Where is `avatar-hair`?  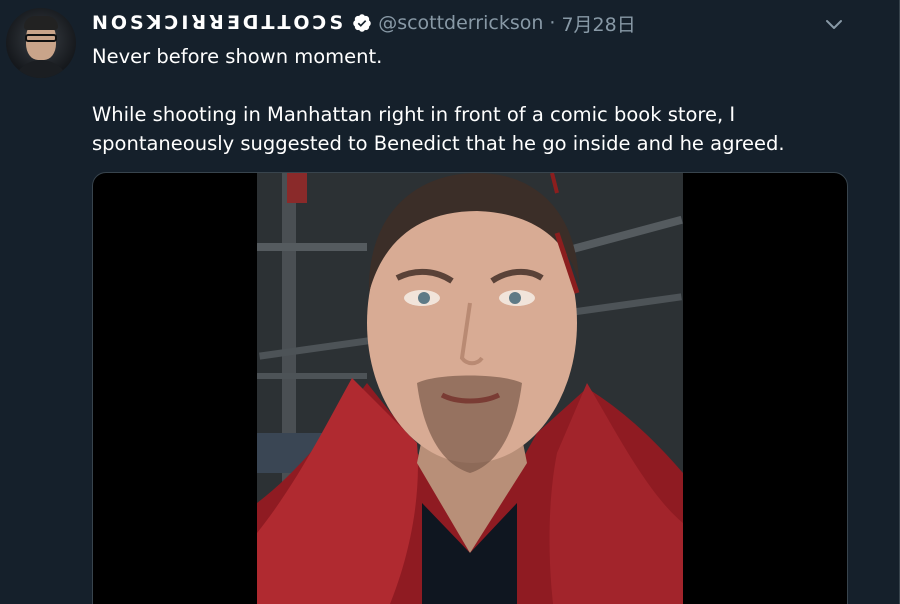 avatar-hair is located at coordinates (41, 23).